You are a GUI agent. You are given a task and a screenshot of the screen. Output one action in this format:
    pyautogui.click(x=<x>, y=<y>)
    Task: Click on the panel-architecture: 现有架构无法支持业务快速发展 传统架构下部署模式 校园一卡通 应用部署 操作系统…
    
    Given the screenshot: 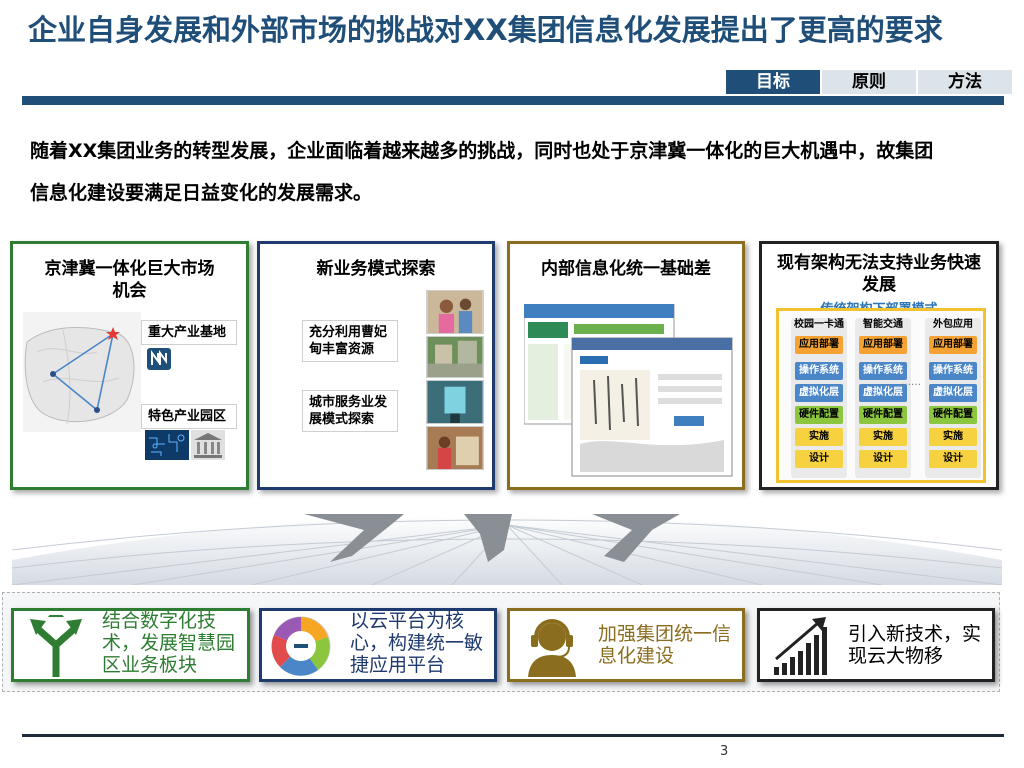 What is the action you would take?
    pyautogui.click(x=879, y=365)
    